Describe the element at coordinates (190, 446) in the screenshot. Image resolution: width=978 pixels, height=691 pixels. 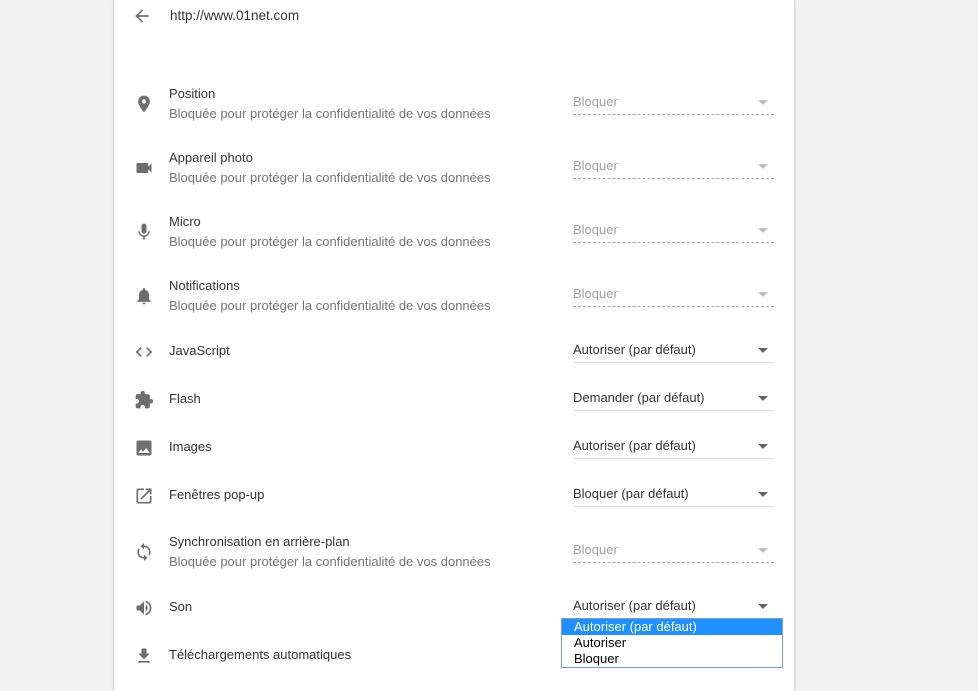
I see `permission-title: Images` at that location.